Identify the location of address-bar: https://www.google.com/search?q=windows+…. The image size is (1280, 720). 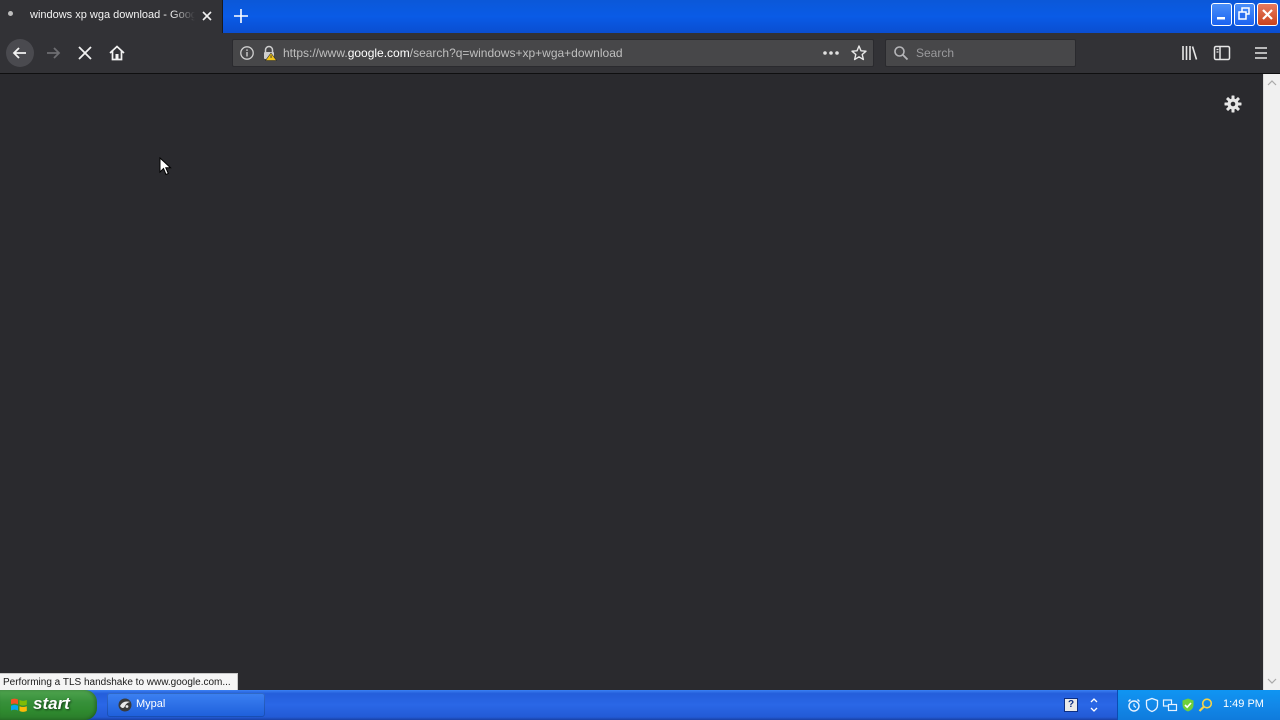
(553, 53).